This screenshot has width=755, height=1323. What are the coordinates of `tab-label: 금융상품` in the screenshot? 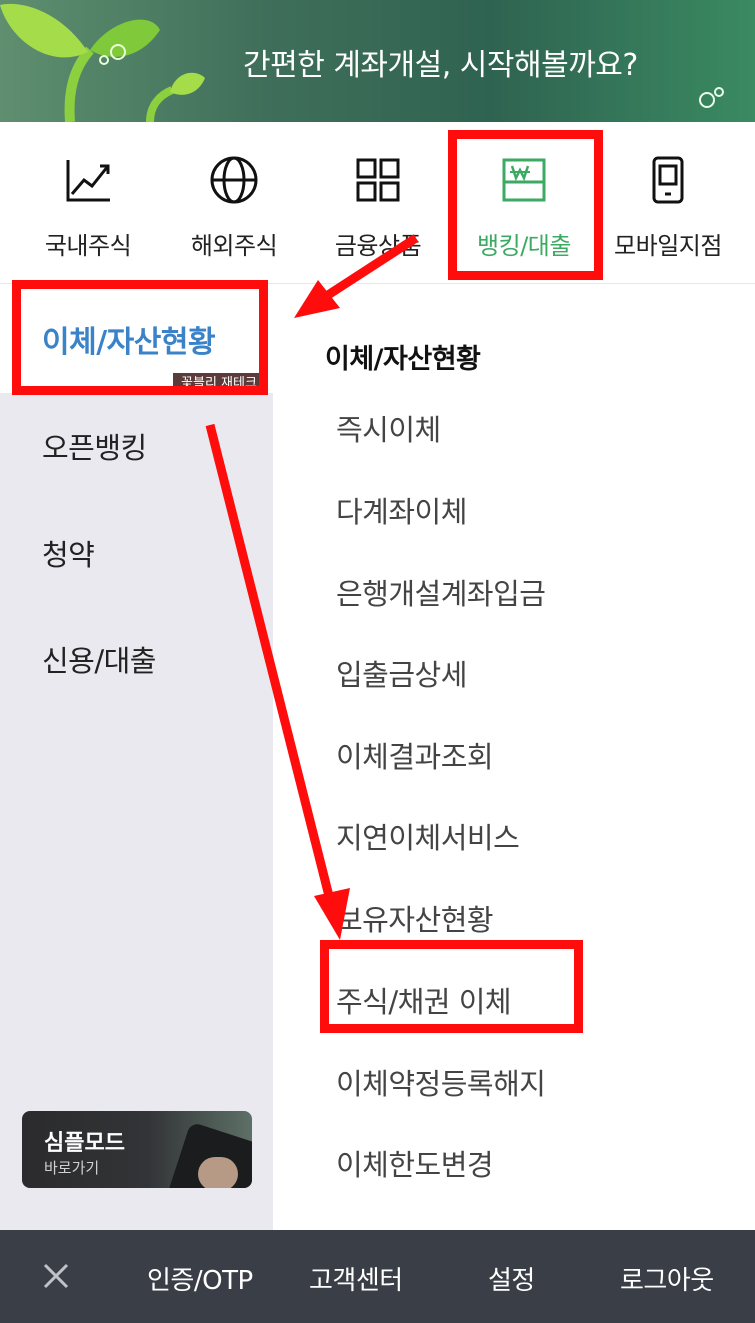 It's located at (378, 246).